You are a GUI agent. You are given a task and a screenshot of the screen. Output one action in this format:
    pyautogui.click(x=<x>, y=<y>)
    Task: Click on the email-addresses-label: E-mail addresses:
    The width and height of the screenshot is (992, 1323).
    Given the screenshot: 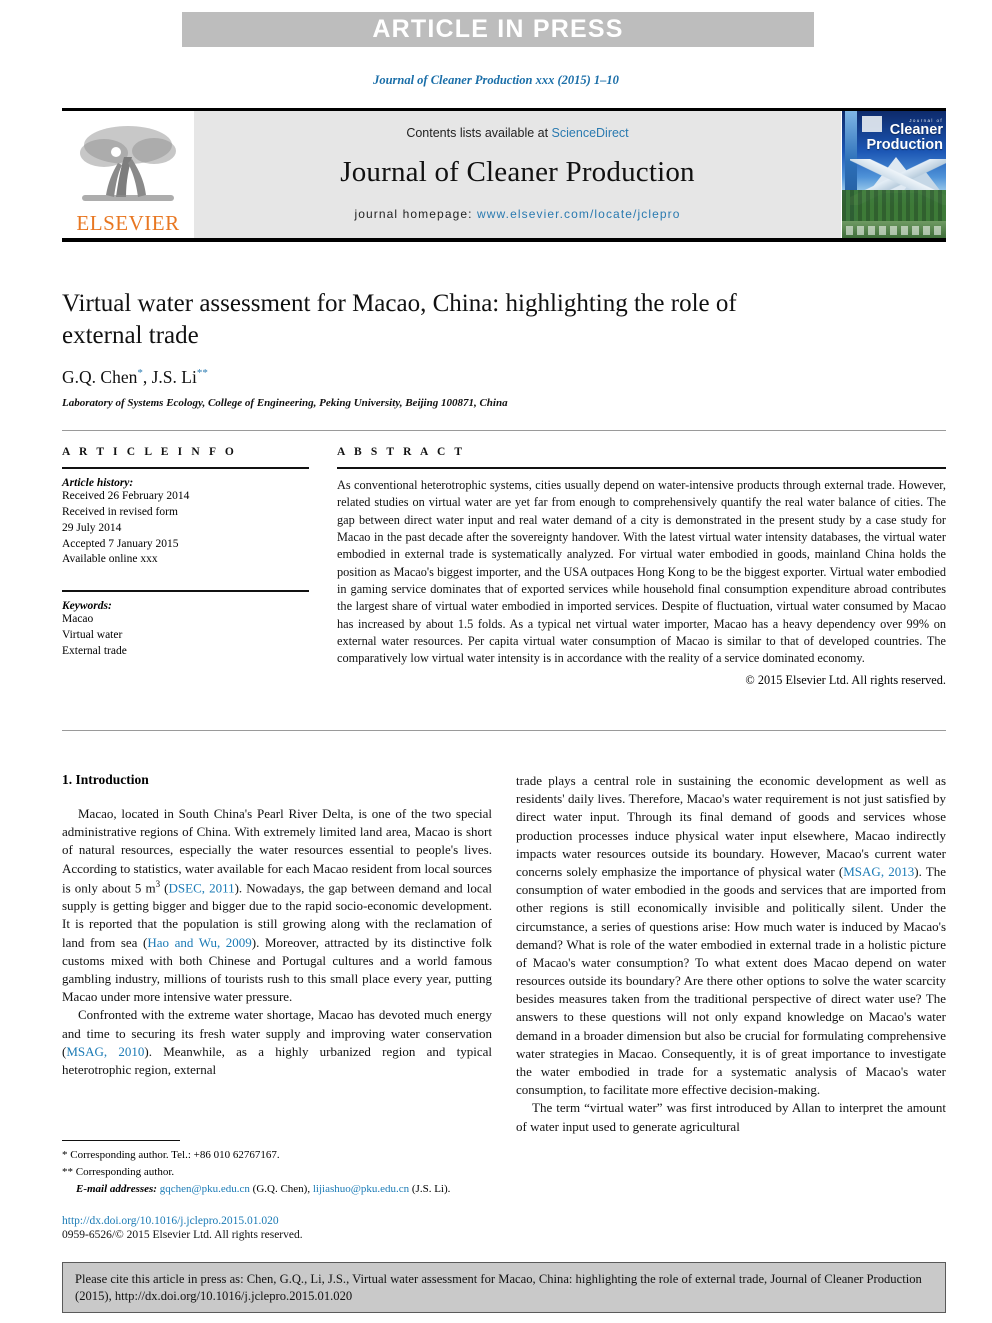 What is the action you would take?
    pyautogui.click(x=116, y=1189)
    